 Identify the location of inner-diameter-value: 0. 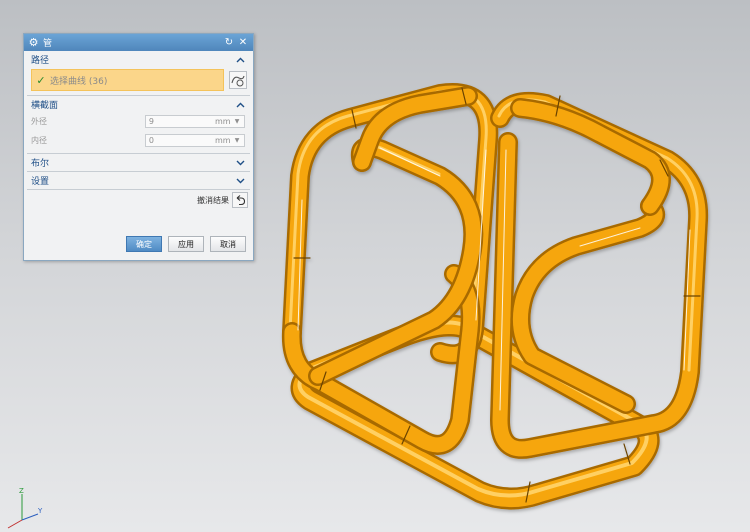
(151, 140).